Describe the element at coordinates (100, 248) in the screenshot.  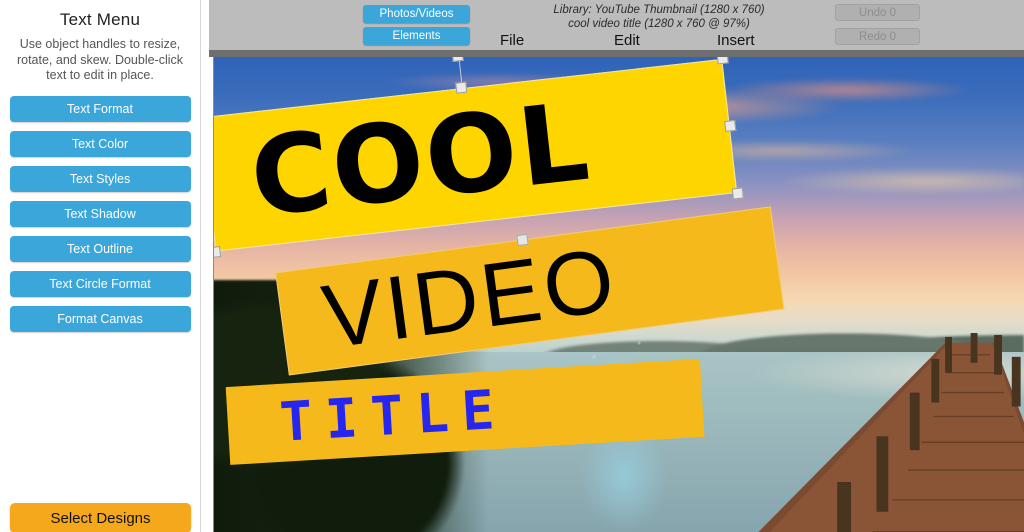
I see `text-outline-button: Text Outline` at that location.